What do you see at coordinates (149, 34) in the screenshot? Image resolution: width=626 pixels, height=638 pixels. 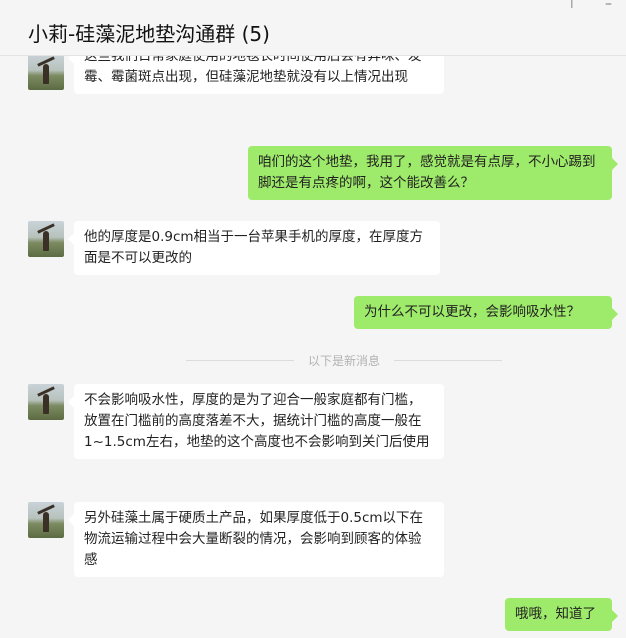 I see `chat-title: 小莉-硅藻泥地垫沟通群 (5)` at bounding box center [149, 34].